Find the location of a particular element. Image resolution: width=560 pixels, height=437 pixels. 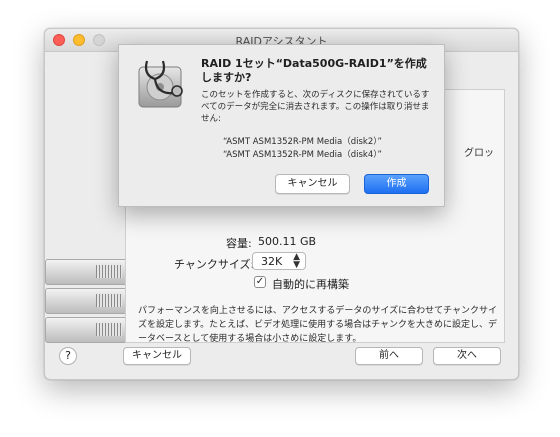

auto-rebuild-checkbox: ✓ is located at coordinates (260, 282).